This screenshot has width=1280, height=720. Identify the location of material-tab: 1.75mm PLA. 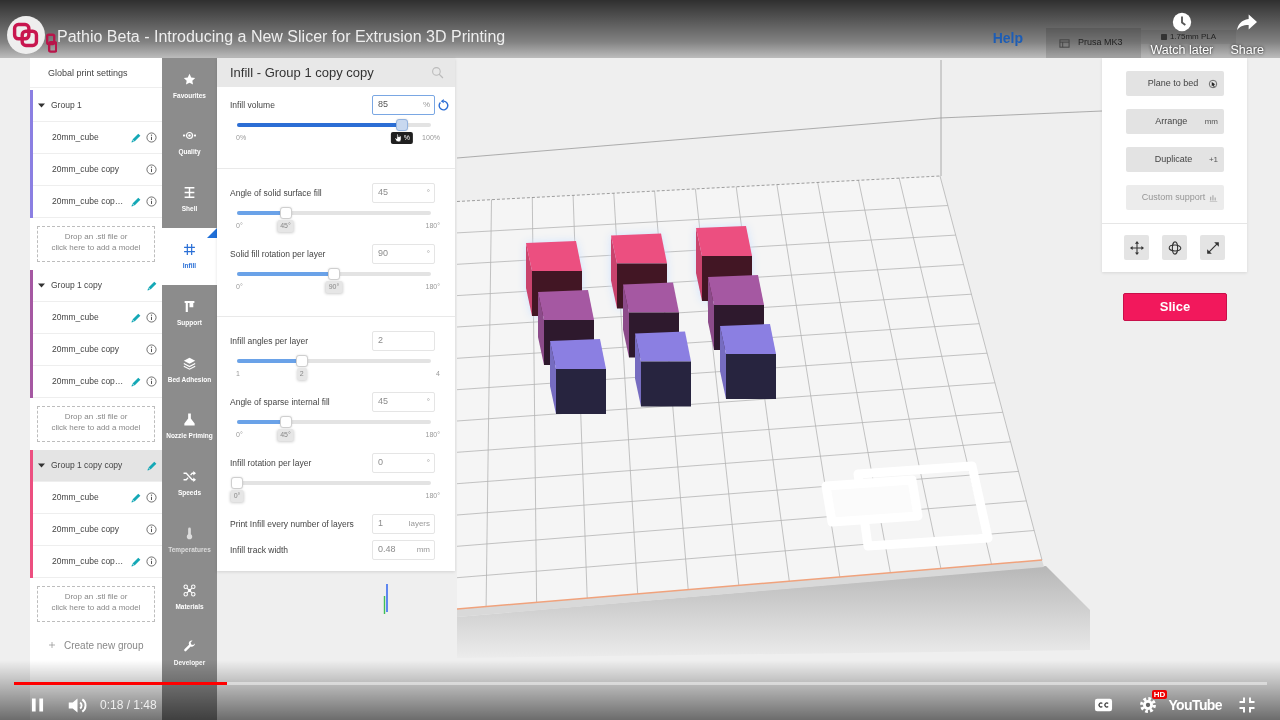
(1188, 37).